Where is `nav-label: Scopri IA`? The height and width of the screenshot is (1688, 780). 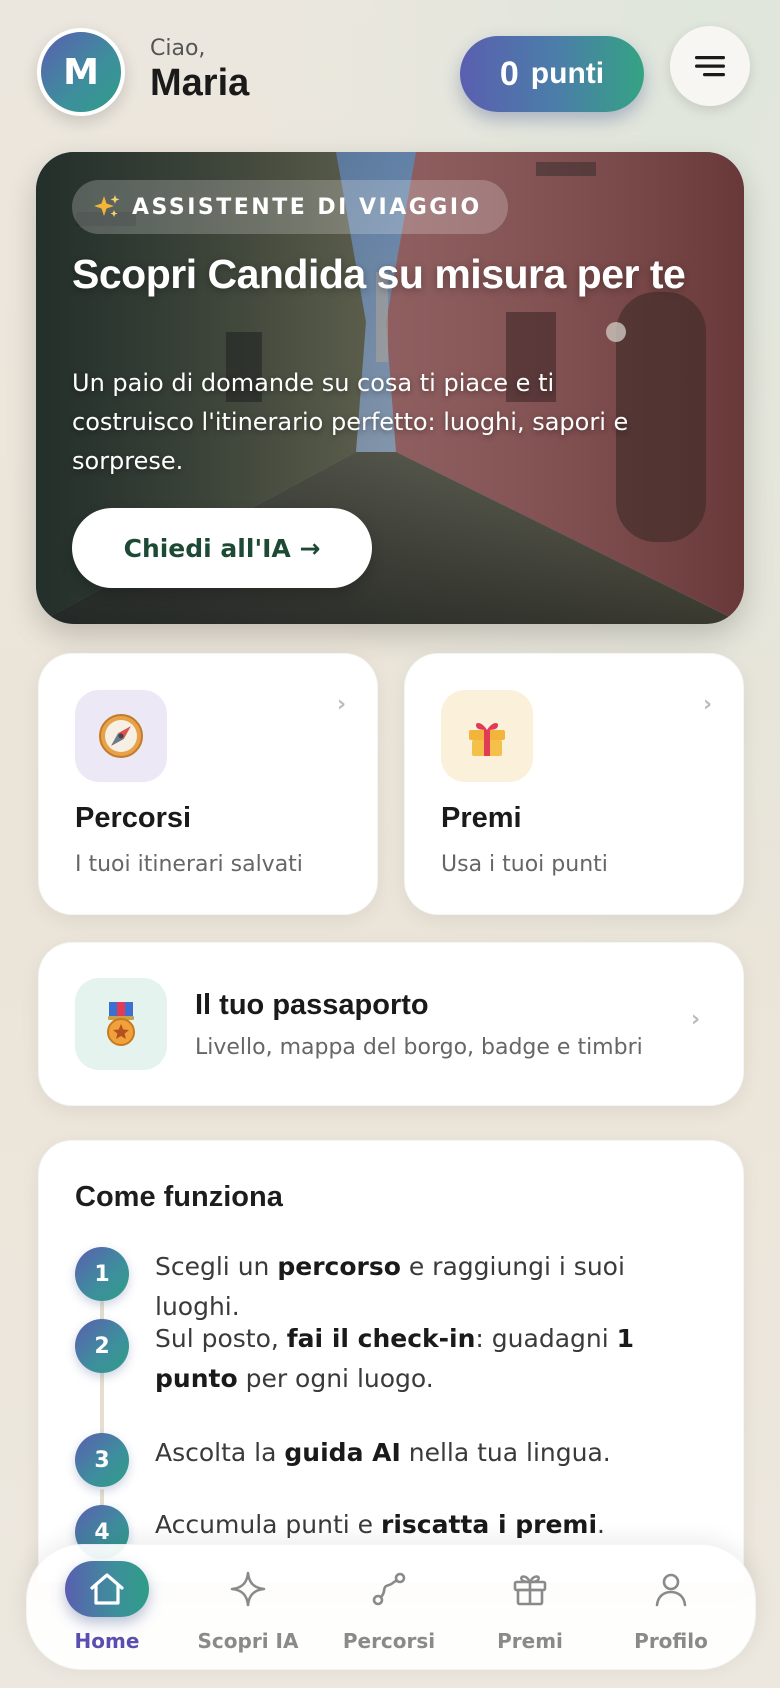
nav-label: Scopri IA is located at coordinates (248, 1641).